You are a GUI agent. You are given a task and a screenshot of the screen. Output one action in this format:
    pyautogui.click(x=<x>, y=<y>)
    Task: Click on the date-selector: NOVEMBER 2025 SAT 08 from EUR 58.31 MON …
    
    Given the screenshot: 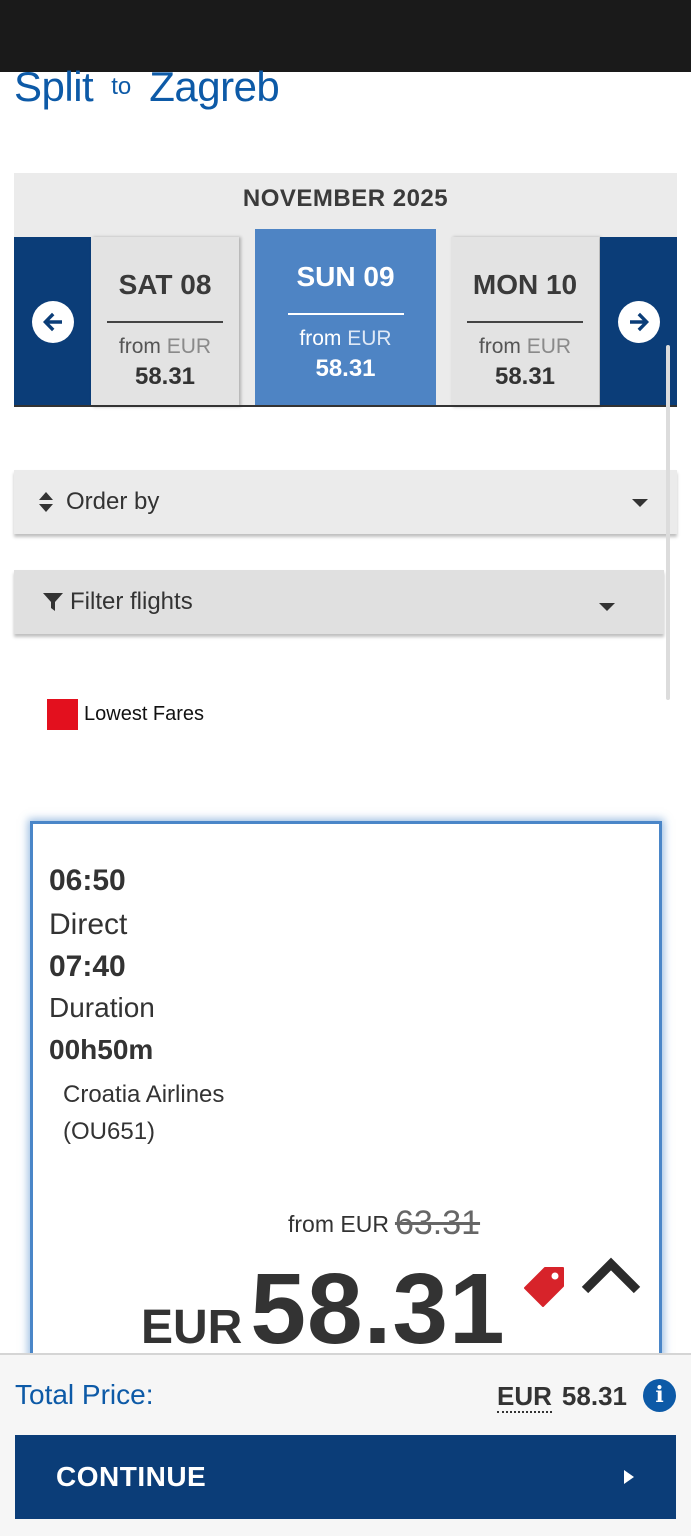 What is the action you would take?
    pyautogui.click(x=345, y=290)
    